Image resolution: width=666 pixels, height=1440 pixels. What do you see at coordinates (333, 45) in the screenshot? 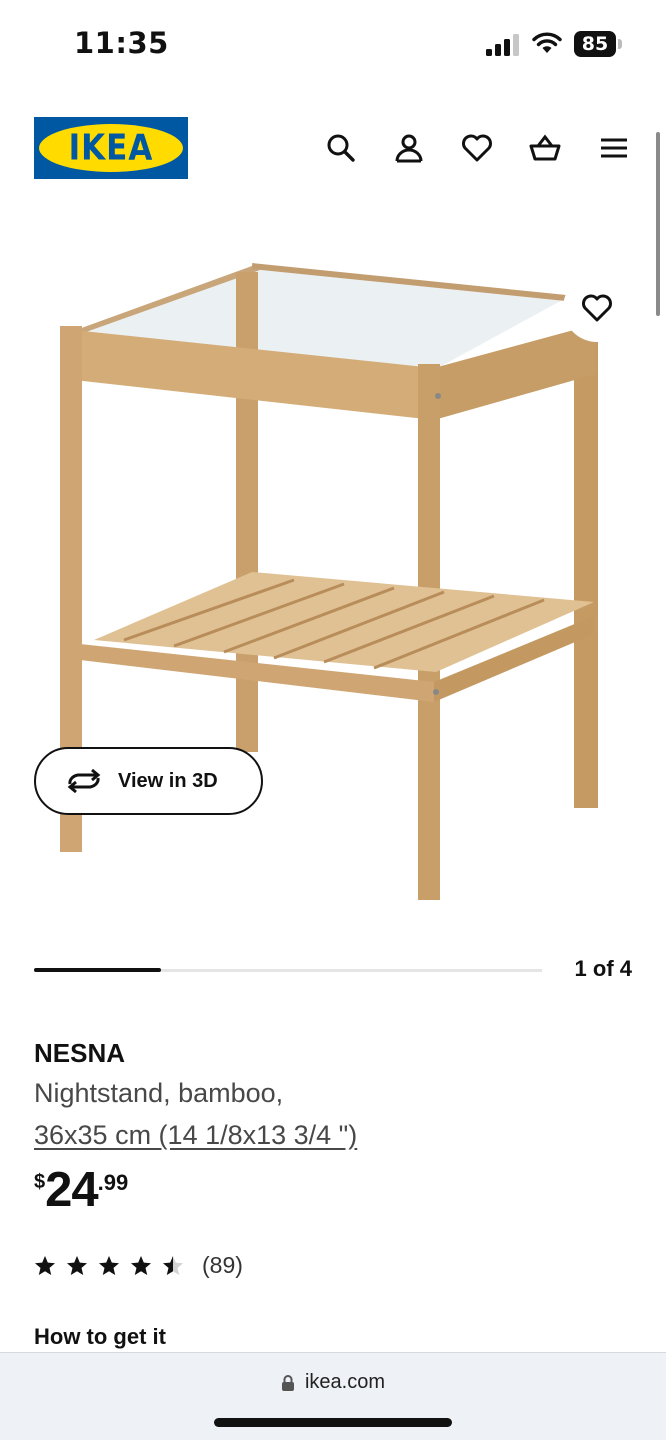
I see `status-bar: 11:35 85` at bounding box center [333, 45].